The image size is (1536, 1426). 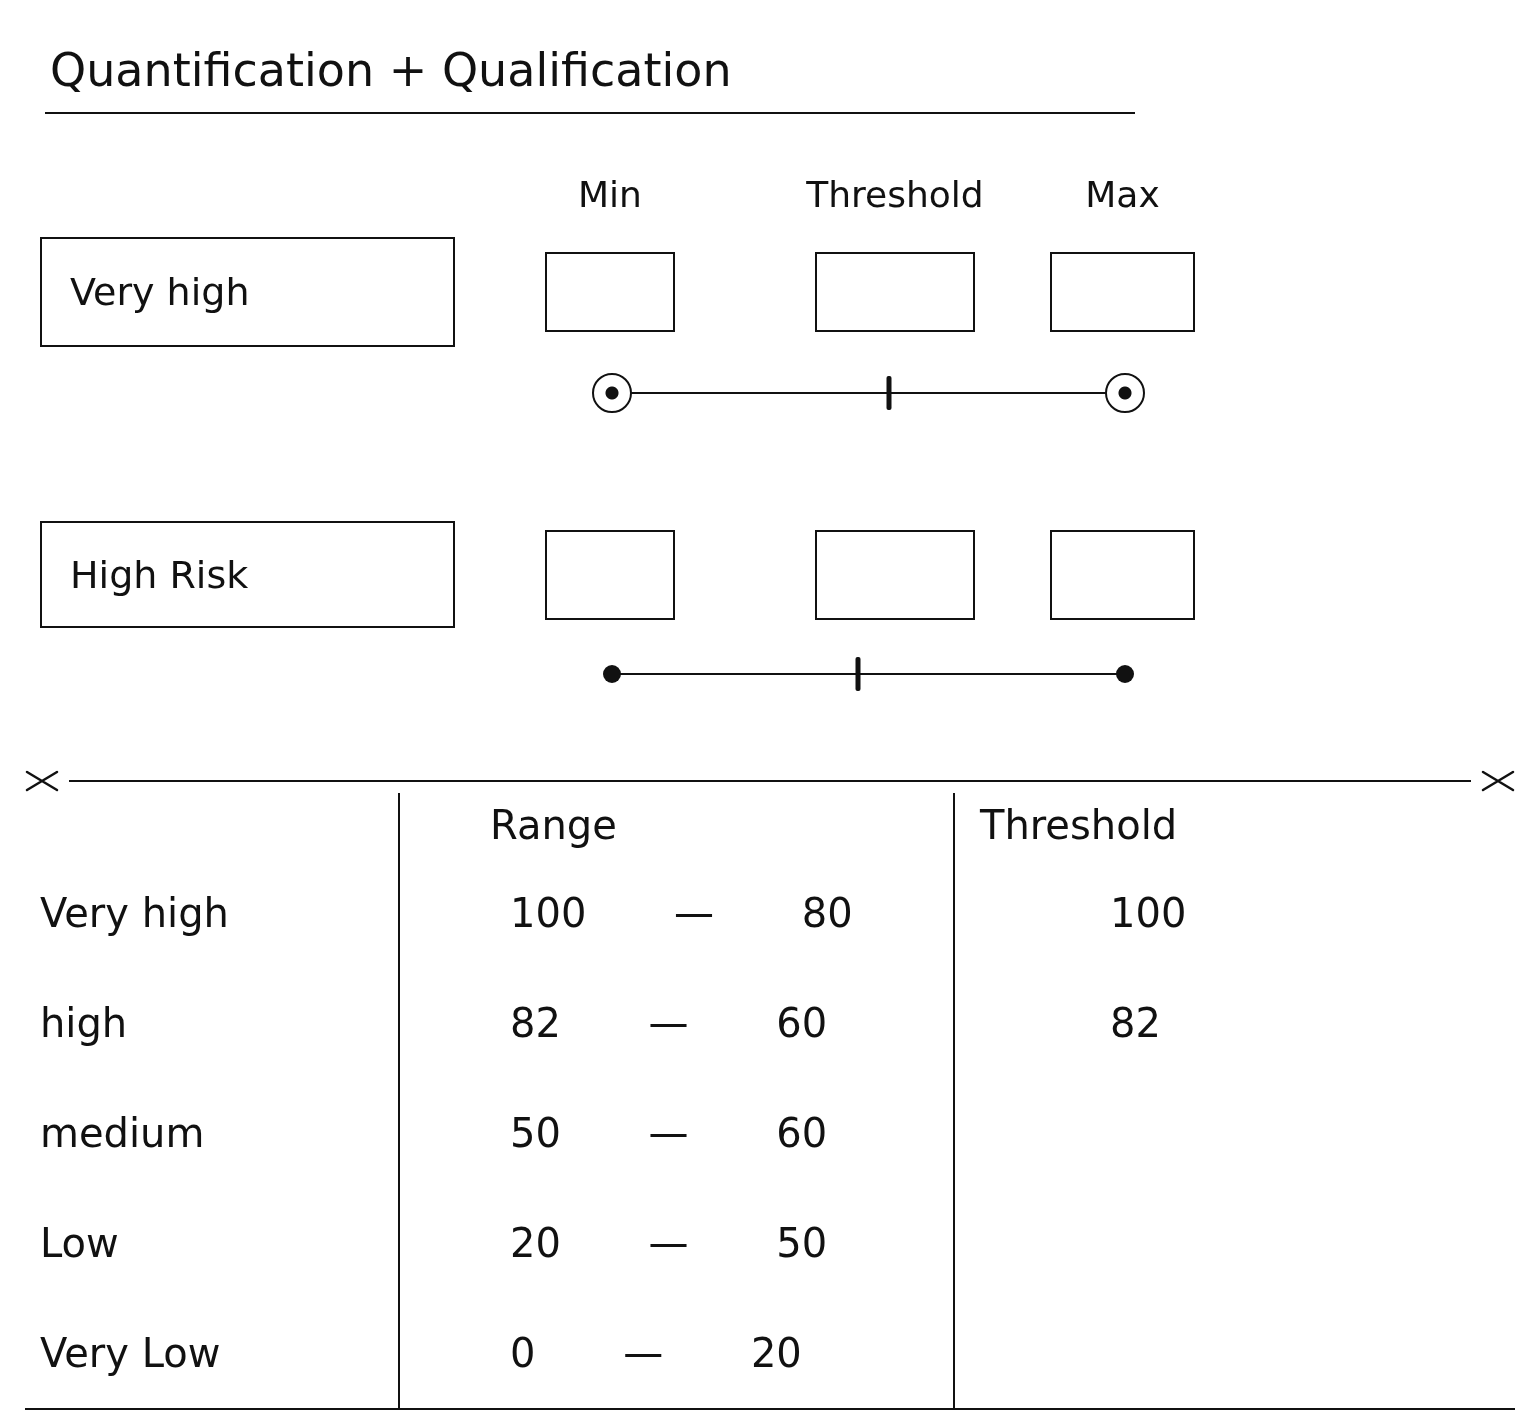 I want to click on range-value: 82 — 60, so click(x=669, y=1023).